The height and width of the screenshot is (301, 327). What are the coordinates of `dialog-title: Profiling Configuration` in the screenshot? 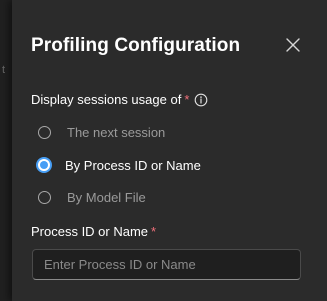 It's located at (136, 45).